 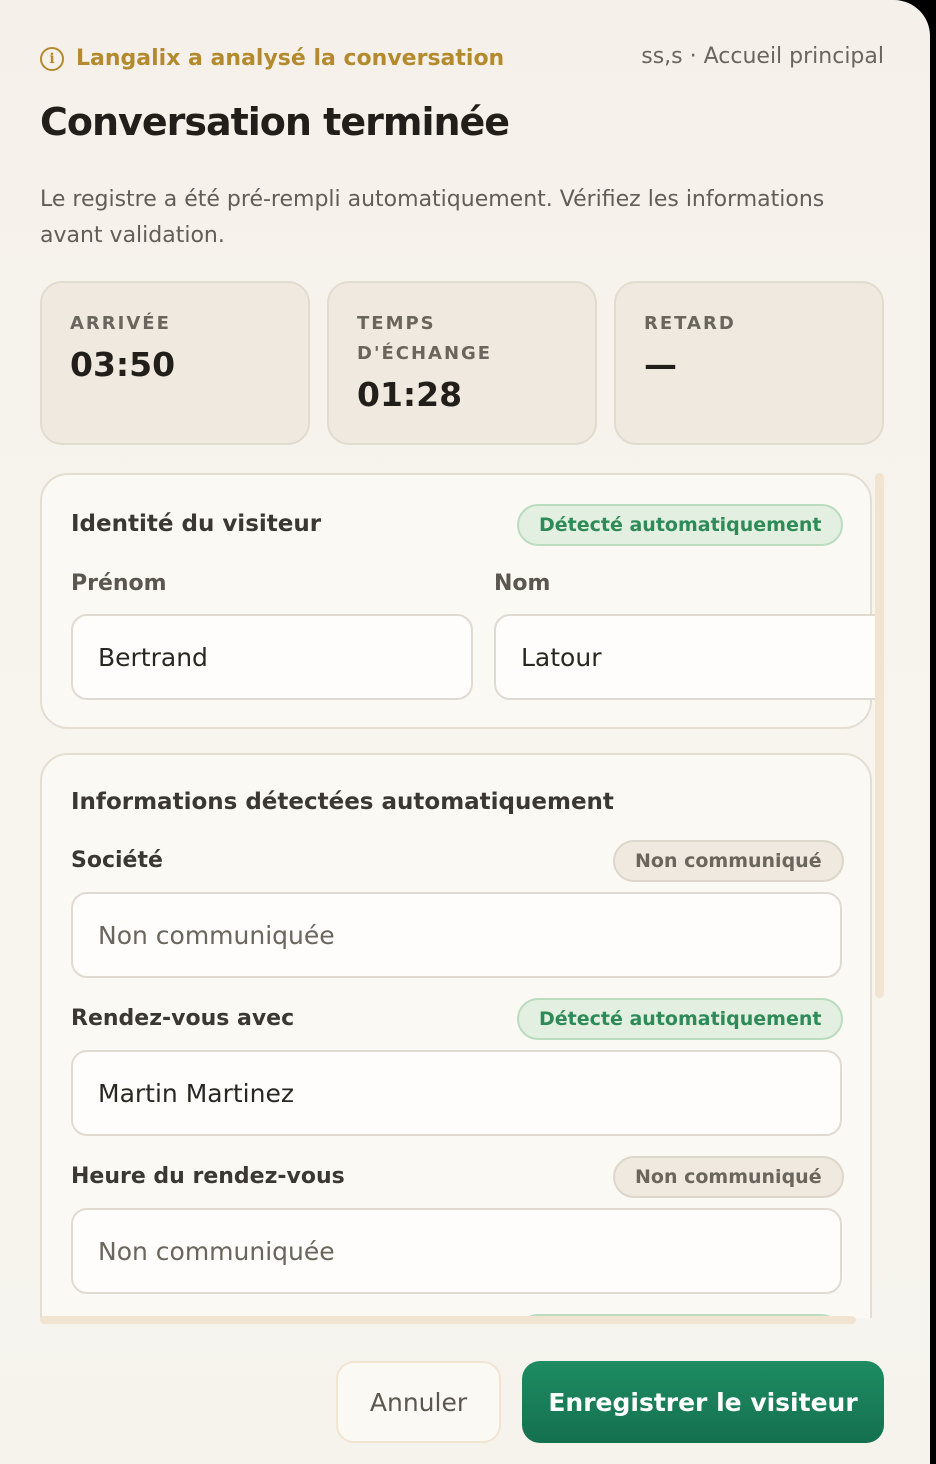 I want to click on appointment-with-label: Rendez-vous avec, so click(x=183, y=1018).